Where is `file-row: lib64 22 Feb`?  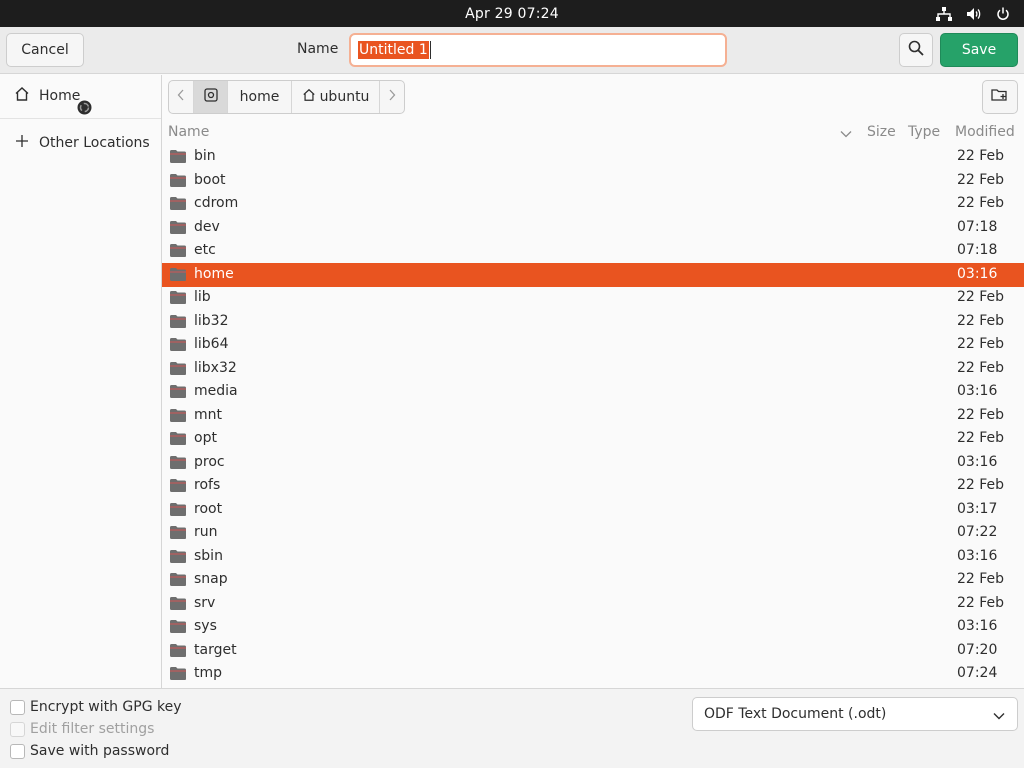
file-row: lib64 22 Feb is located at coordinates (593, 345).